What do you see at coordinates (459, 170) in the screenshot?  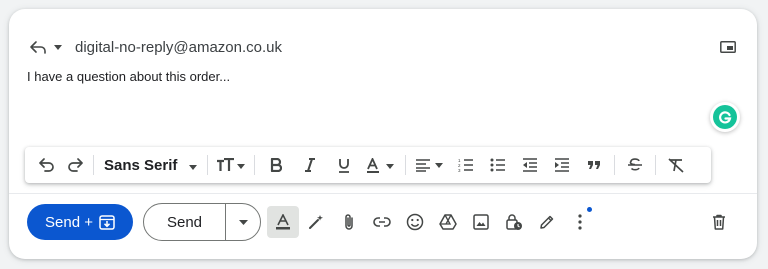 I see `svg-text: 3` at bounding box center [459, 170].